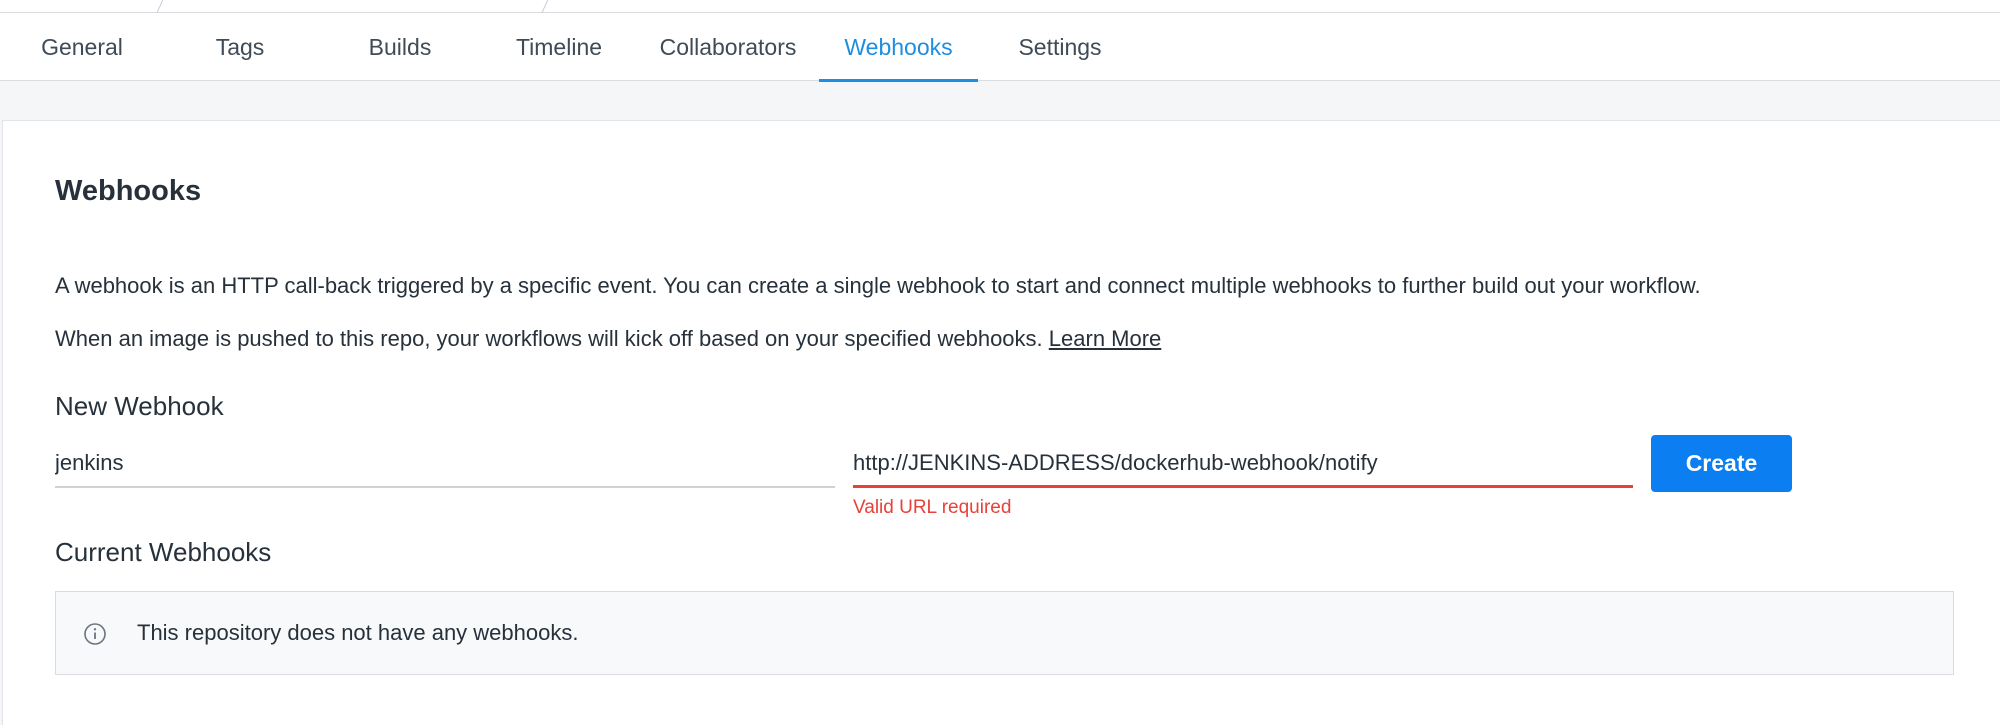 Image resolution: width=2000 pixels, height=725 pixels. I want to click on learn-more-link: Learn More, so click(1105, 338).